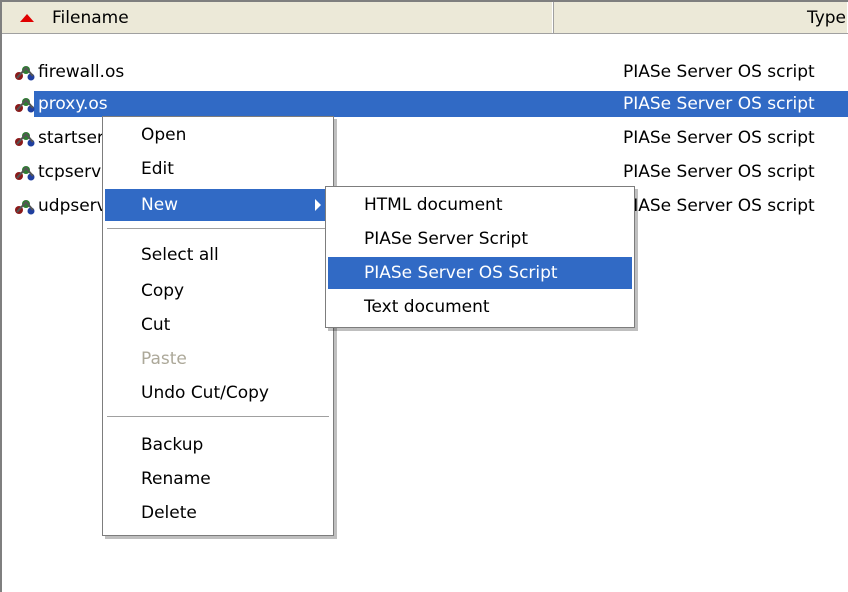 This screenshot has width=848, height=592. What do you see at coordinates (90, 17) in the screenshot?
I see `column-header-filename-label: Filename` at bounding box center [90, 17].